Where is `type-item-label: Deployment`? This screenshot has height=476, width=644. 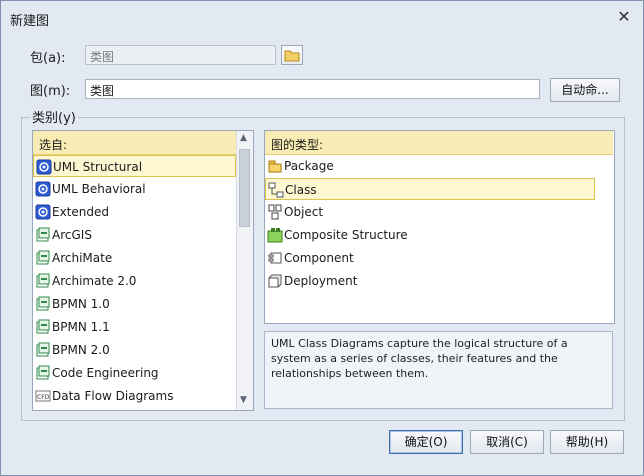
type-item-label: Deployment is located at coordinates (321, 281).